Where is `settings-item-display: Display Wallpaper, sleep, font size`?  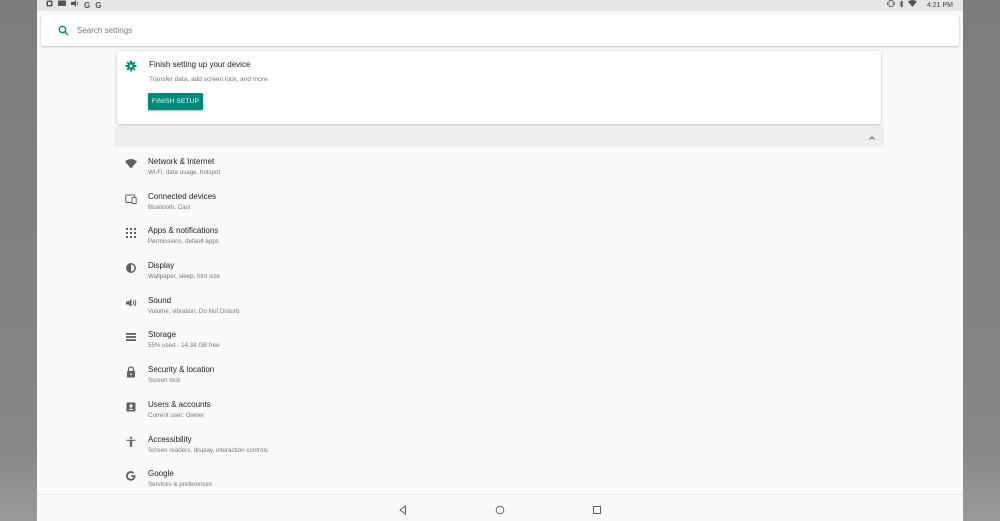 settings-item-display: Display Wallpaper, sleep, font size is located at coordinates (499, 271).